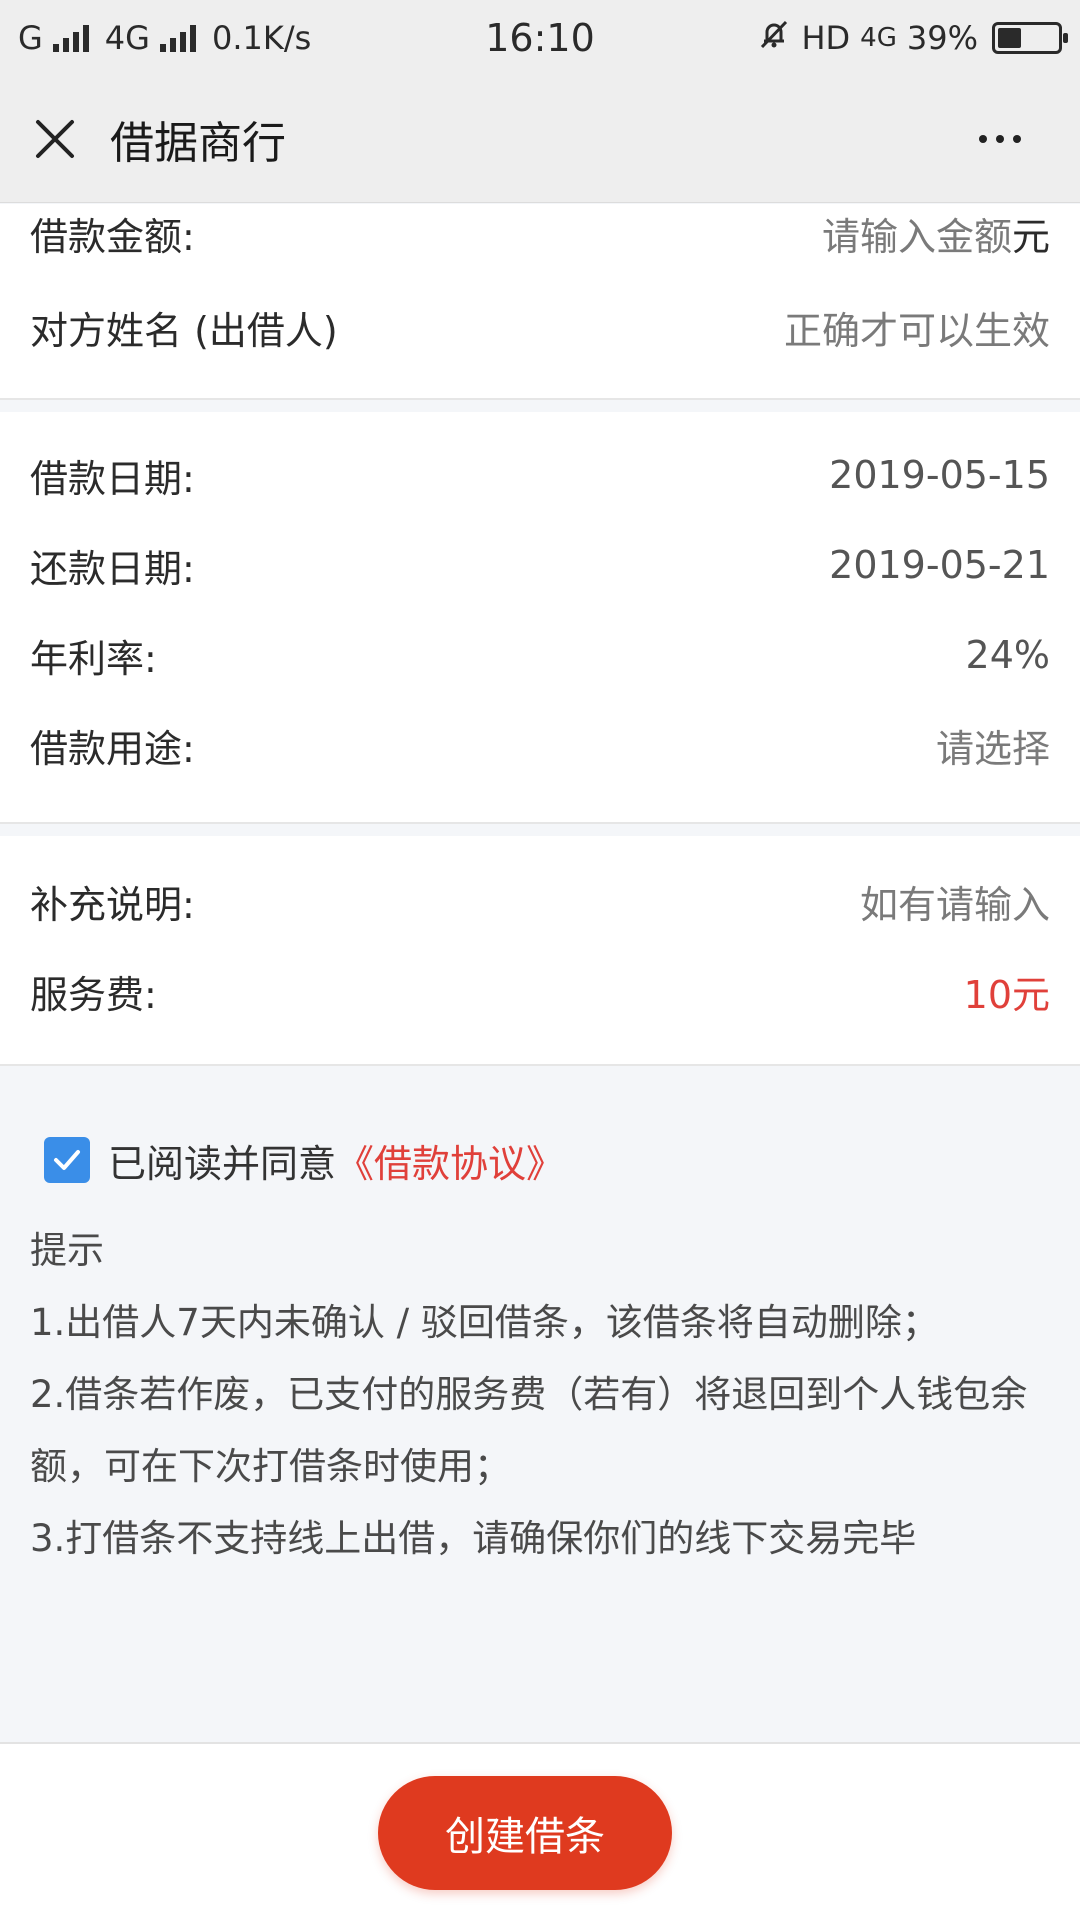 This screenshot has height=1920, width=1080. I want to click on close-button, so click(55, 139).